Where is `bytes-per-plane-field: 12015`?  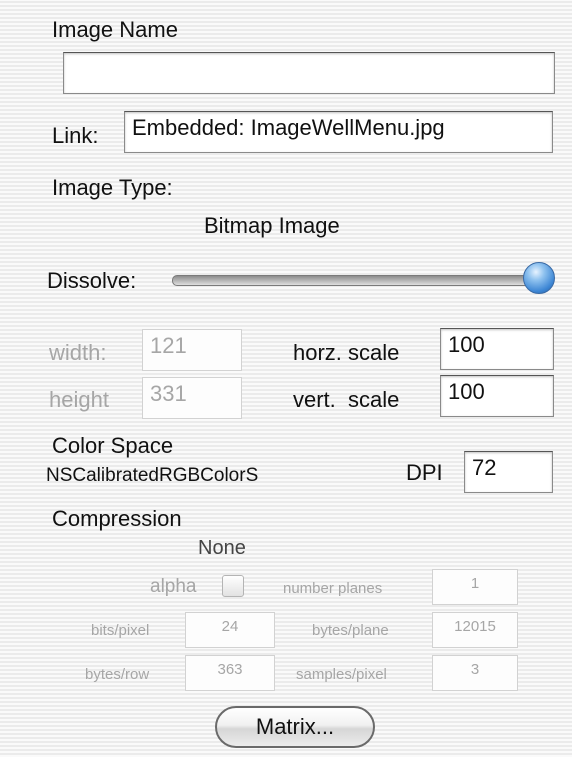
bytes-per-plane-field: 12015 is located at coordinates (475, 630).